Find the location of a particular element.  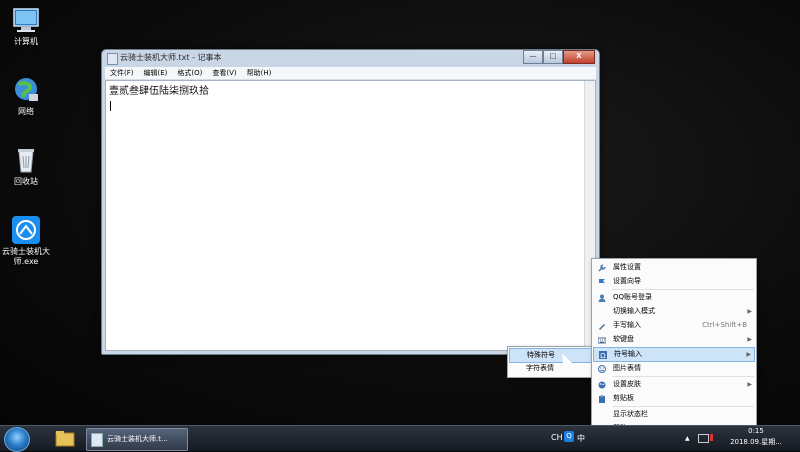

symbol-submenu: 特殊符号 字符表情 is located at coordinates (550, 362).